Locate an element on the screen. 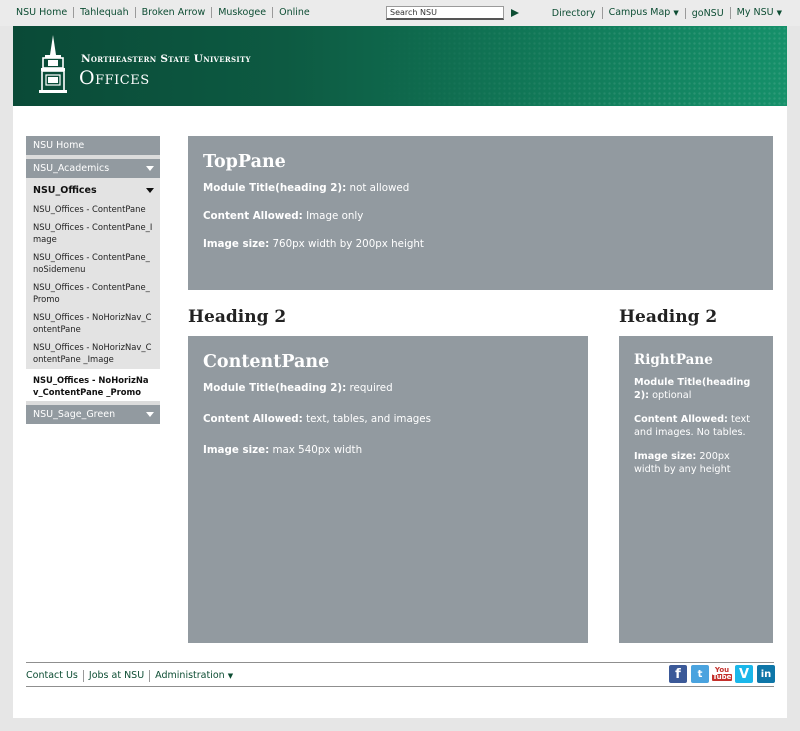 The height and width of the screenshot is (731, 800). info-value: required is located at coordinates (369, 388).